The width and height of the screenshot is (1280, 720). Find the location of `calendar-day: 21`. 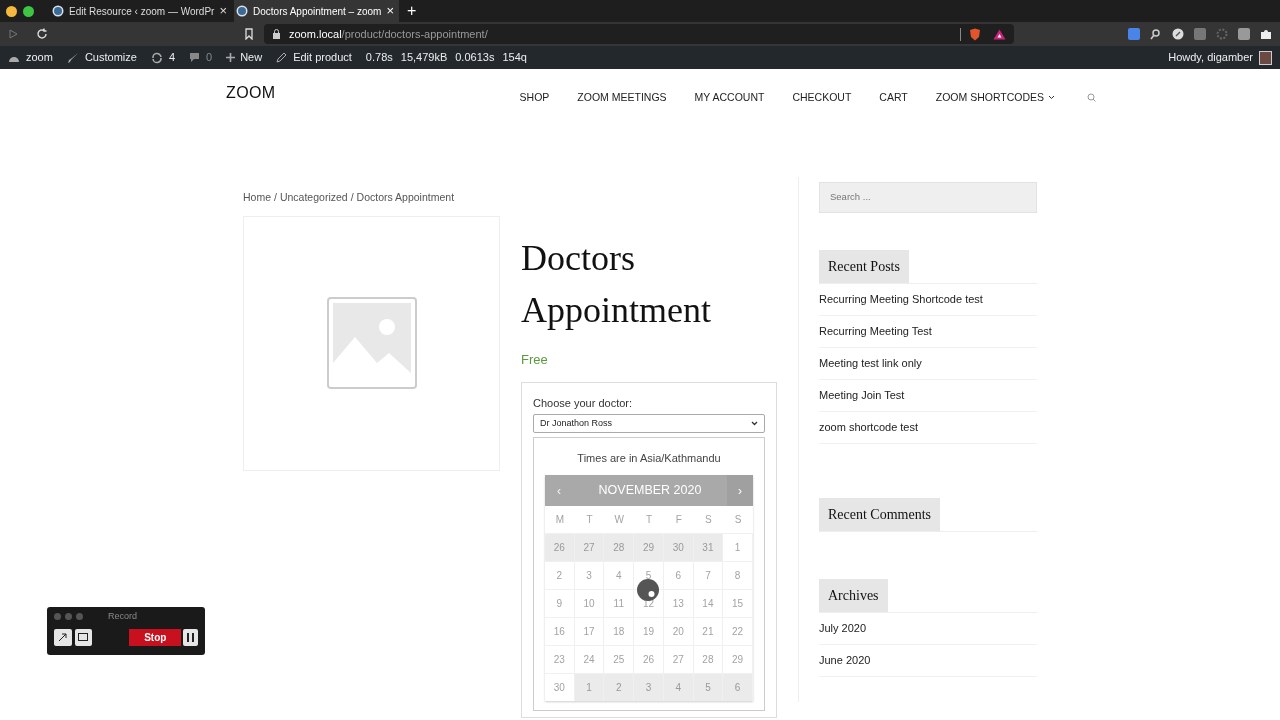

calendar-day: 21 is located at coordinates (708, 631).